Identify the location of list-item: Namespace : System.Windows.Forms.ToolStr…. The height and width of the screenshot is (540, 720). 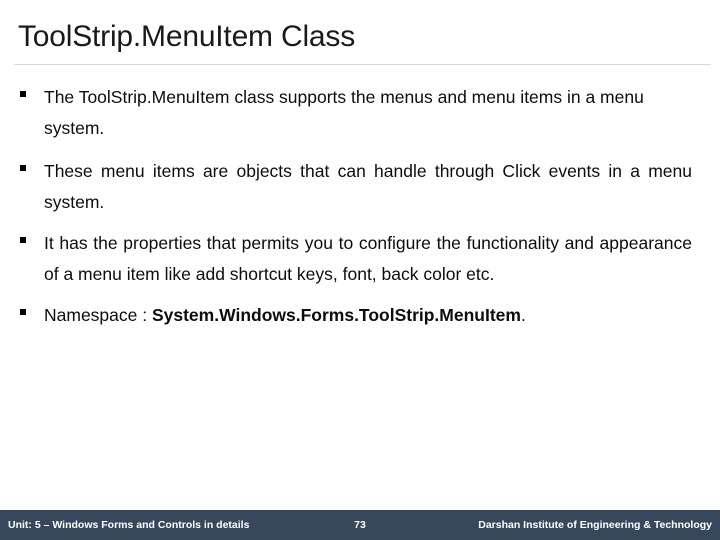
(356, 315).